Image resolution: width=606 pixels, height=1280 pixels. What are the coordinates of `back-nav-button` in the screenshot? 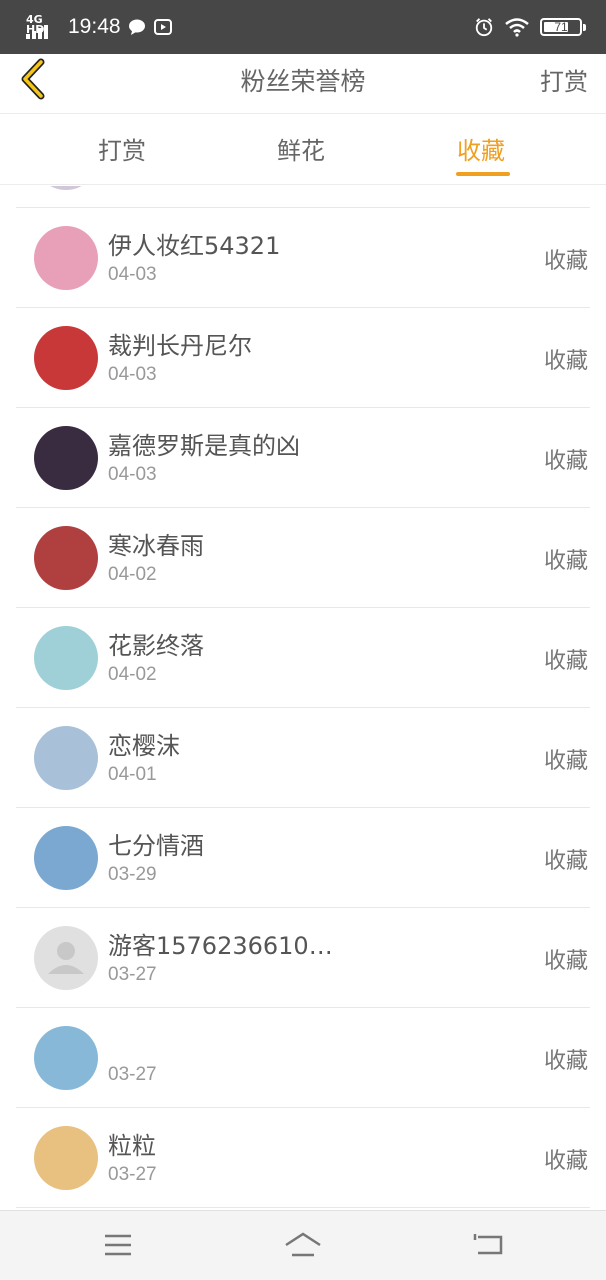 It's located at (488, 1245).